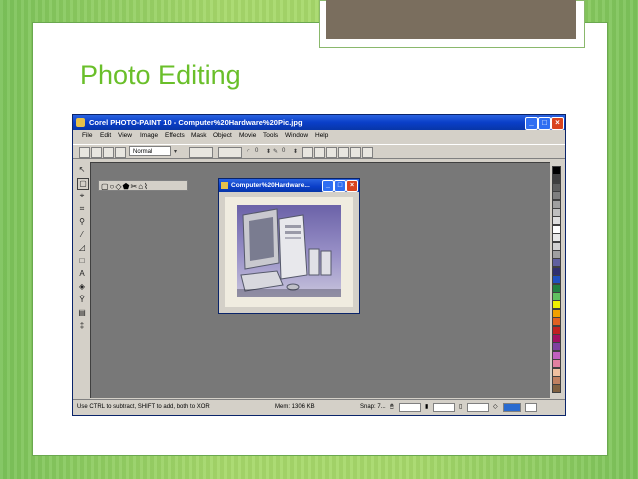 The width and height of the screenshot is (638, 479). What do you see at coordinates (150, 151) in the screenshot?
I see `merge-mode-dropdown: Normal` at bounding box center [150, 151].